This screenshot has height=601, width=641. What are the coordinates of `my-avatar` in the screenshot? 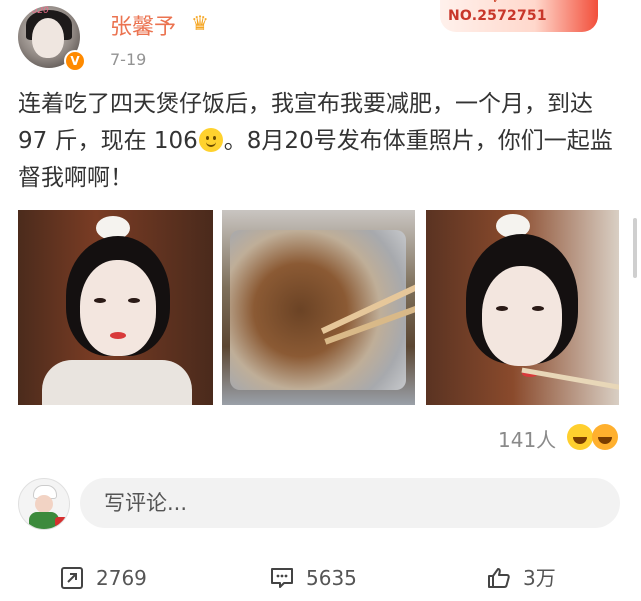 It's located at (44, 504).